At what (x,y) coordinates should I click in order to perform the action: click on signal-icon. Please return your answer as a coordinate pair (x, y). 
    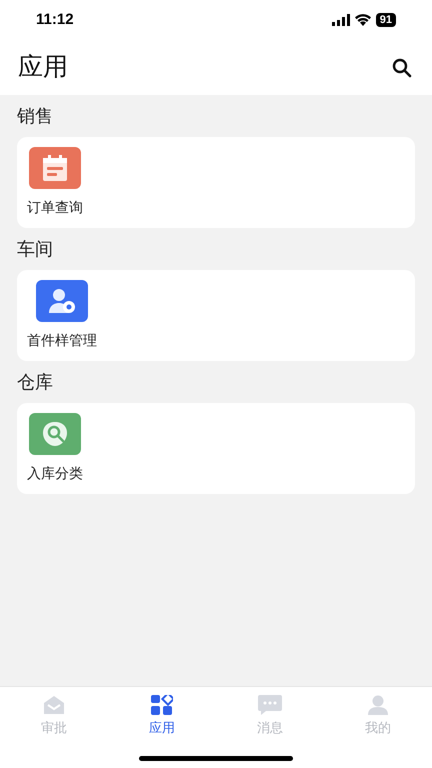
    Looking at the image, I should click on (341, 20).